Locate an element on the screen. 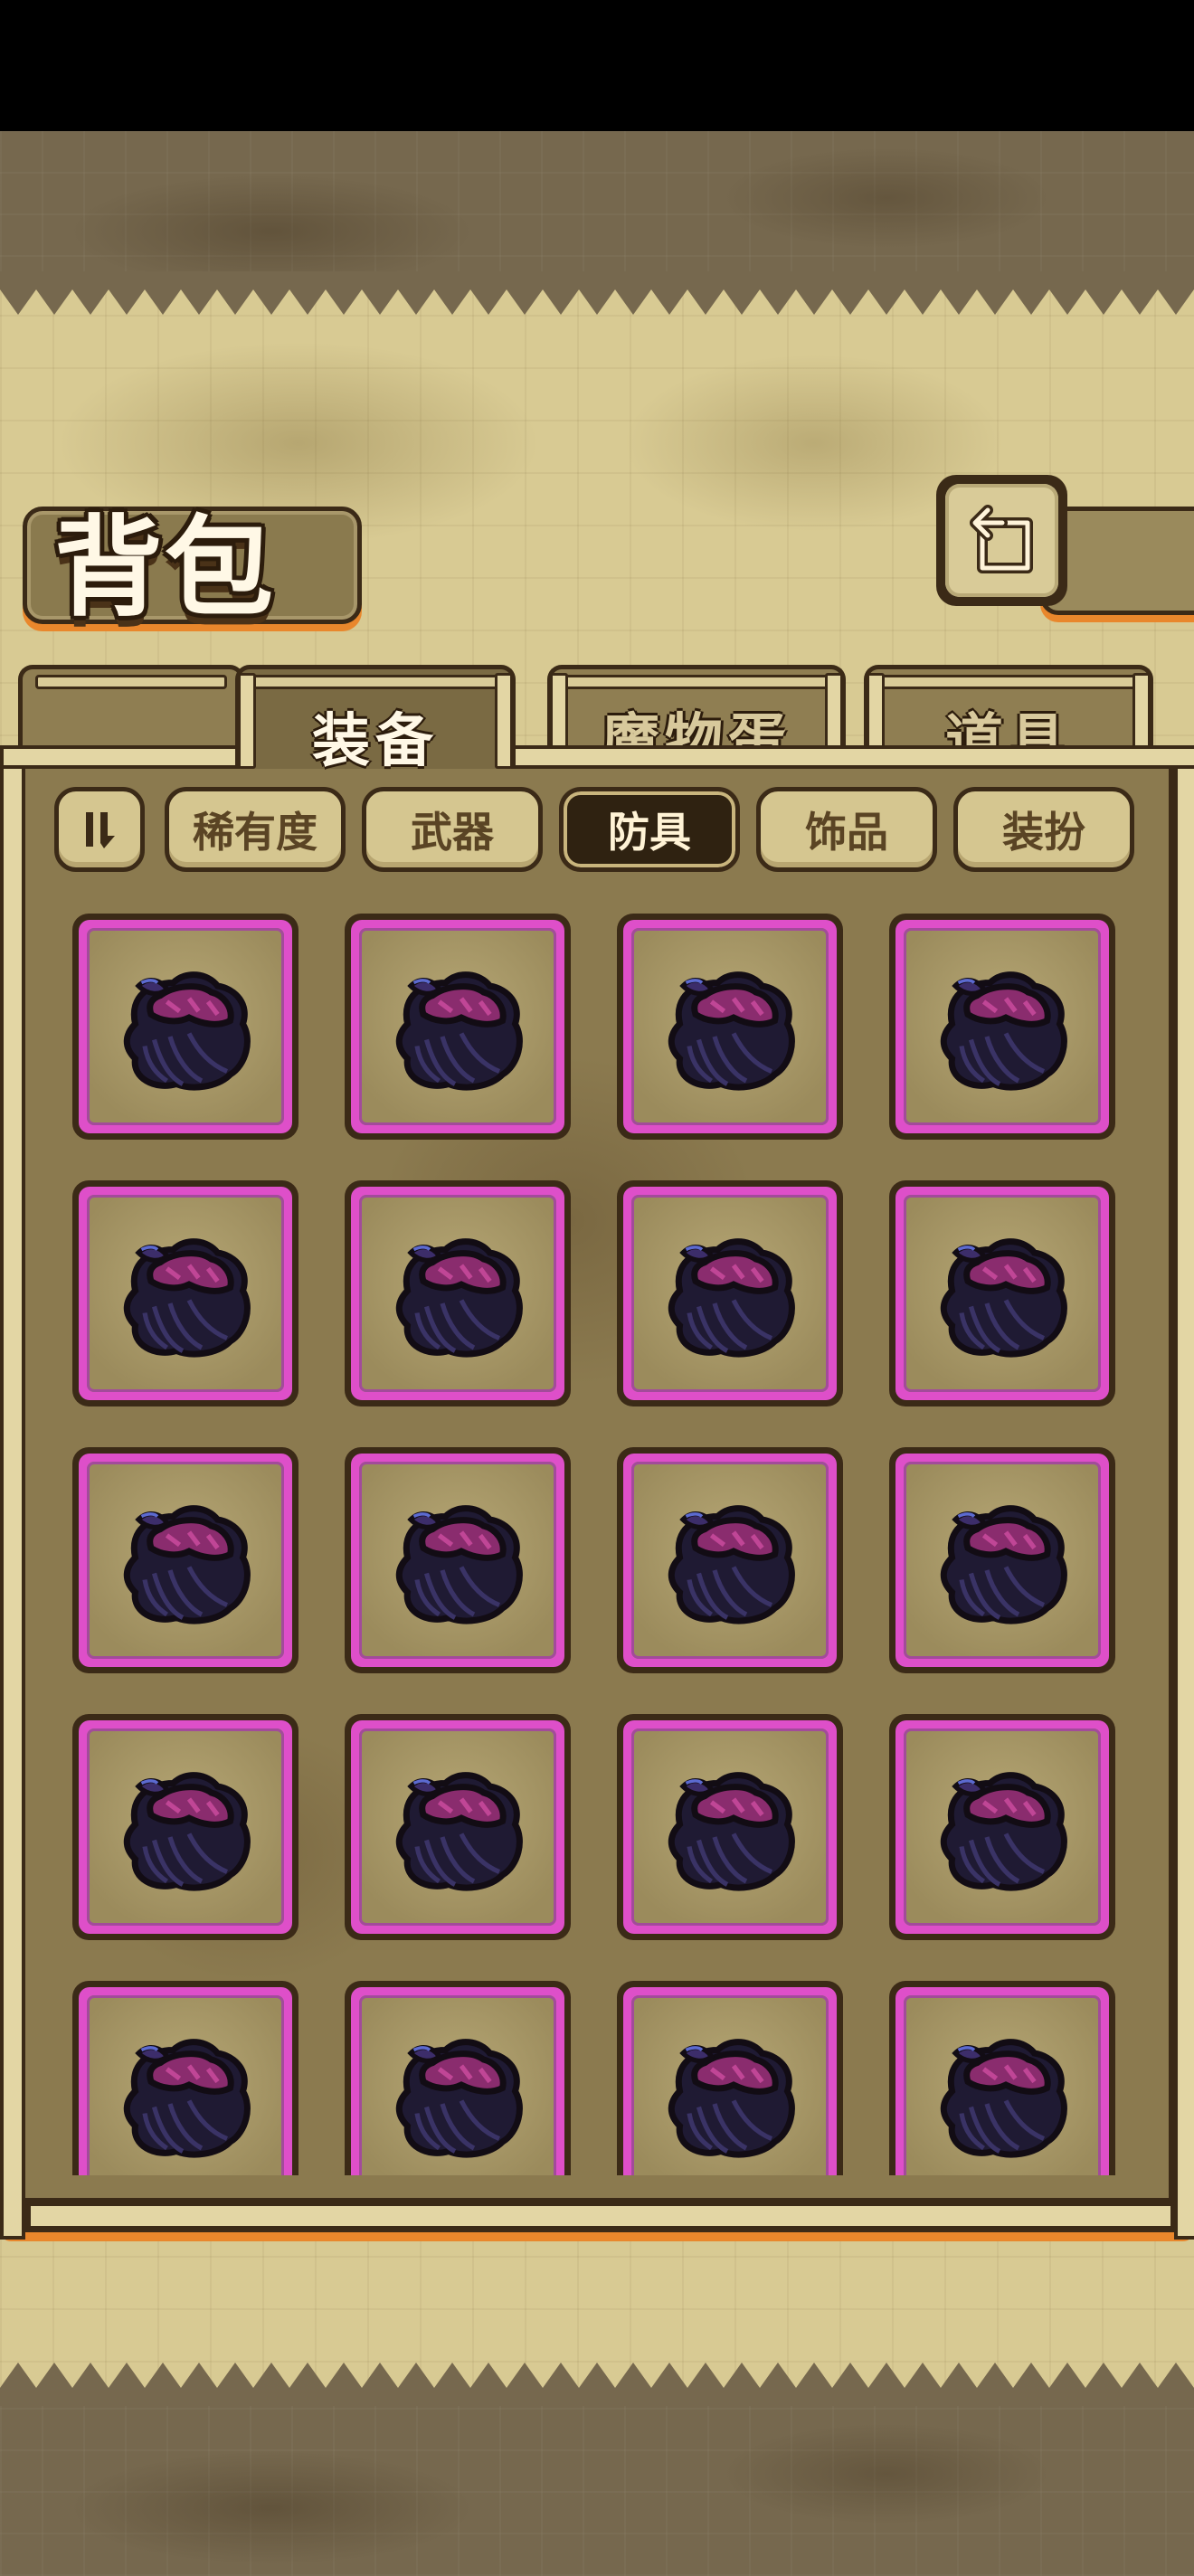  filter-armor-button: 防具 is located at coordinates (649, 830).